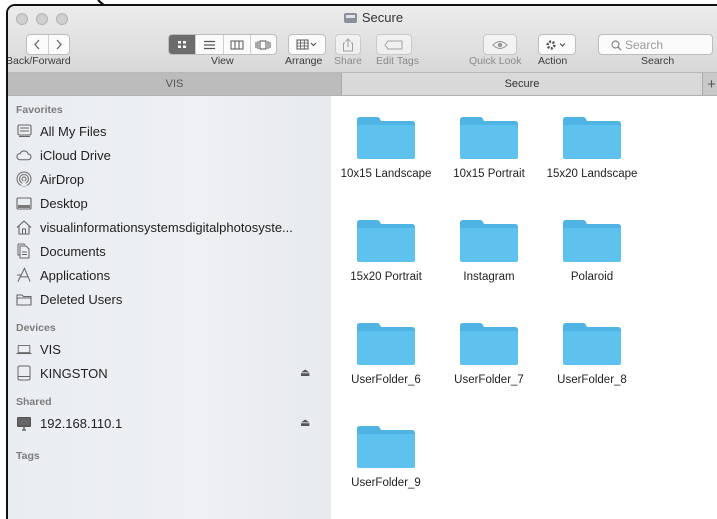 This screenshot has height=519, width=717. Describe the element at coordinates (24, 251) in the screenshot. I see `documents-icon` at that location.